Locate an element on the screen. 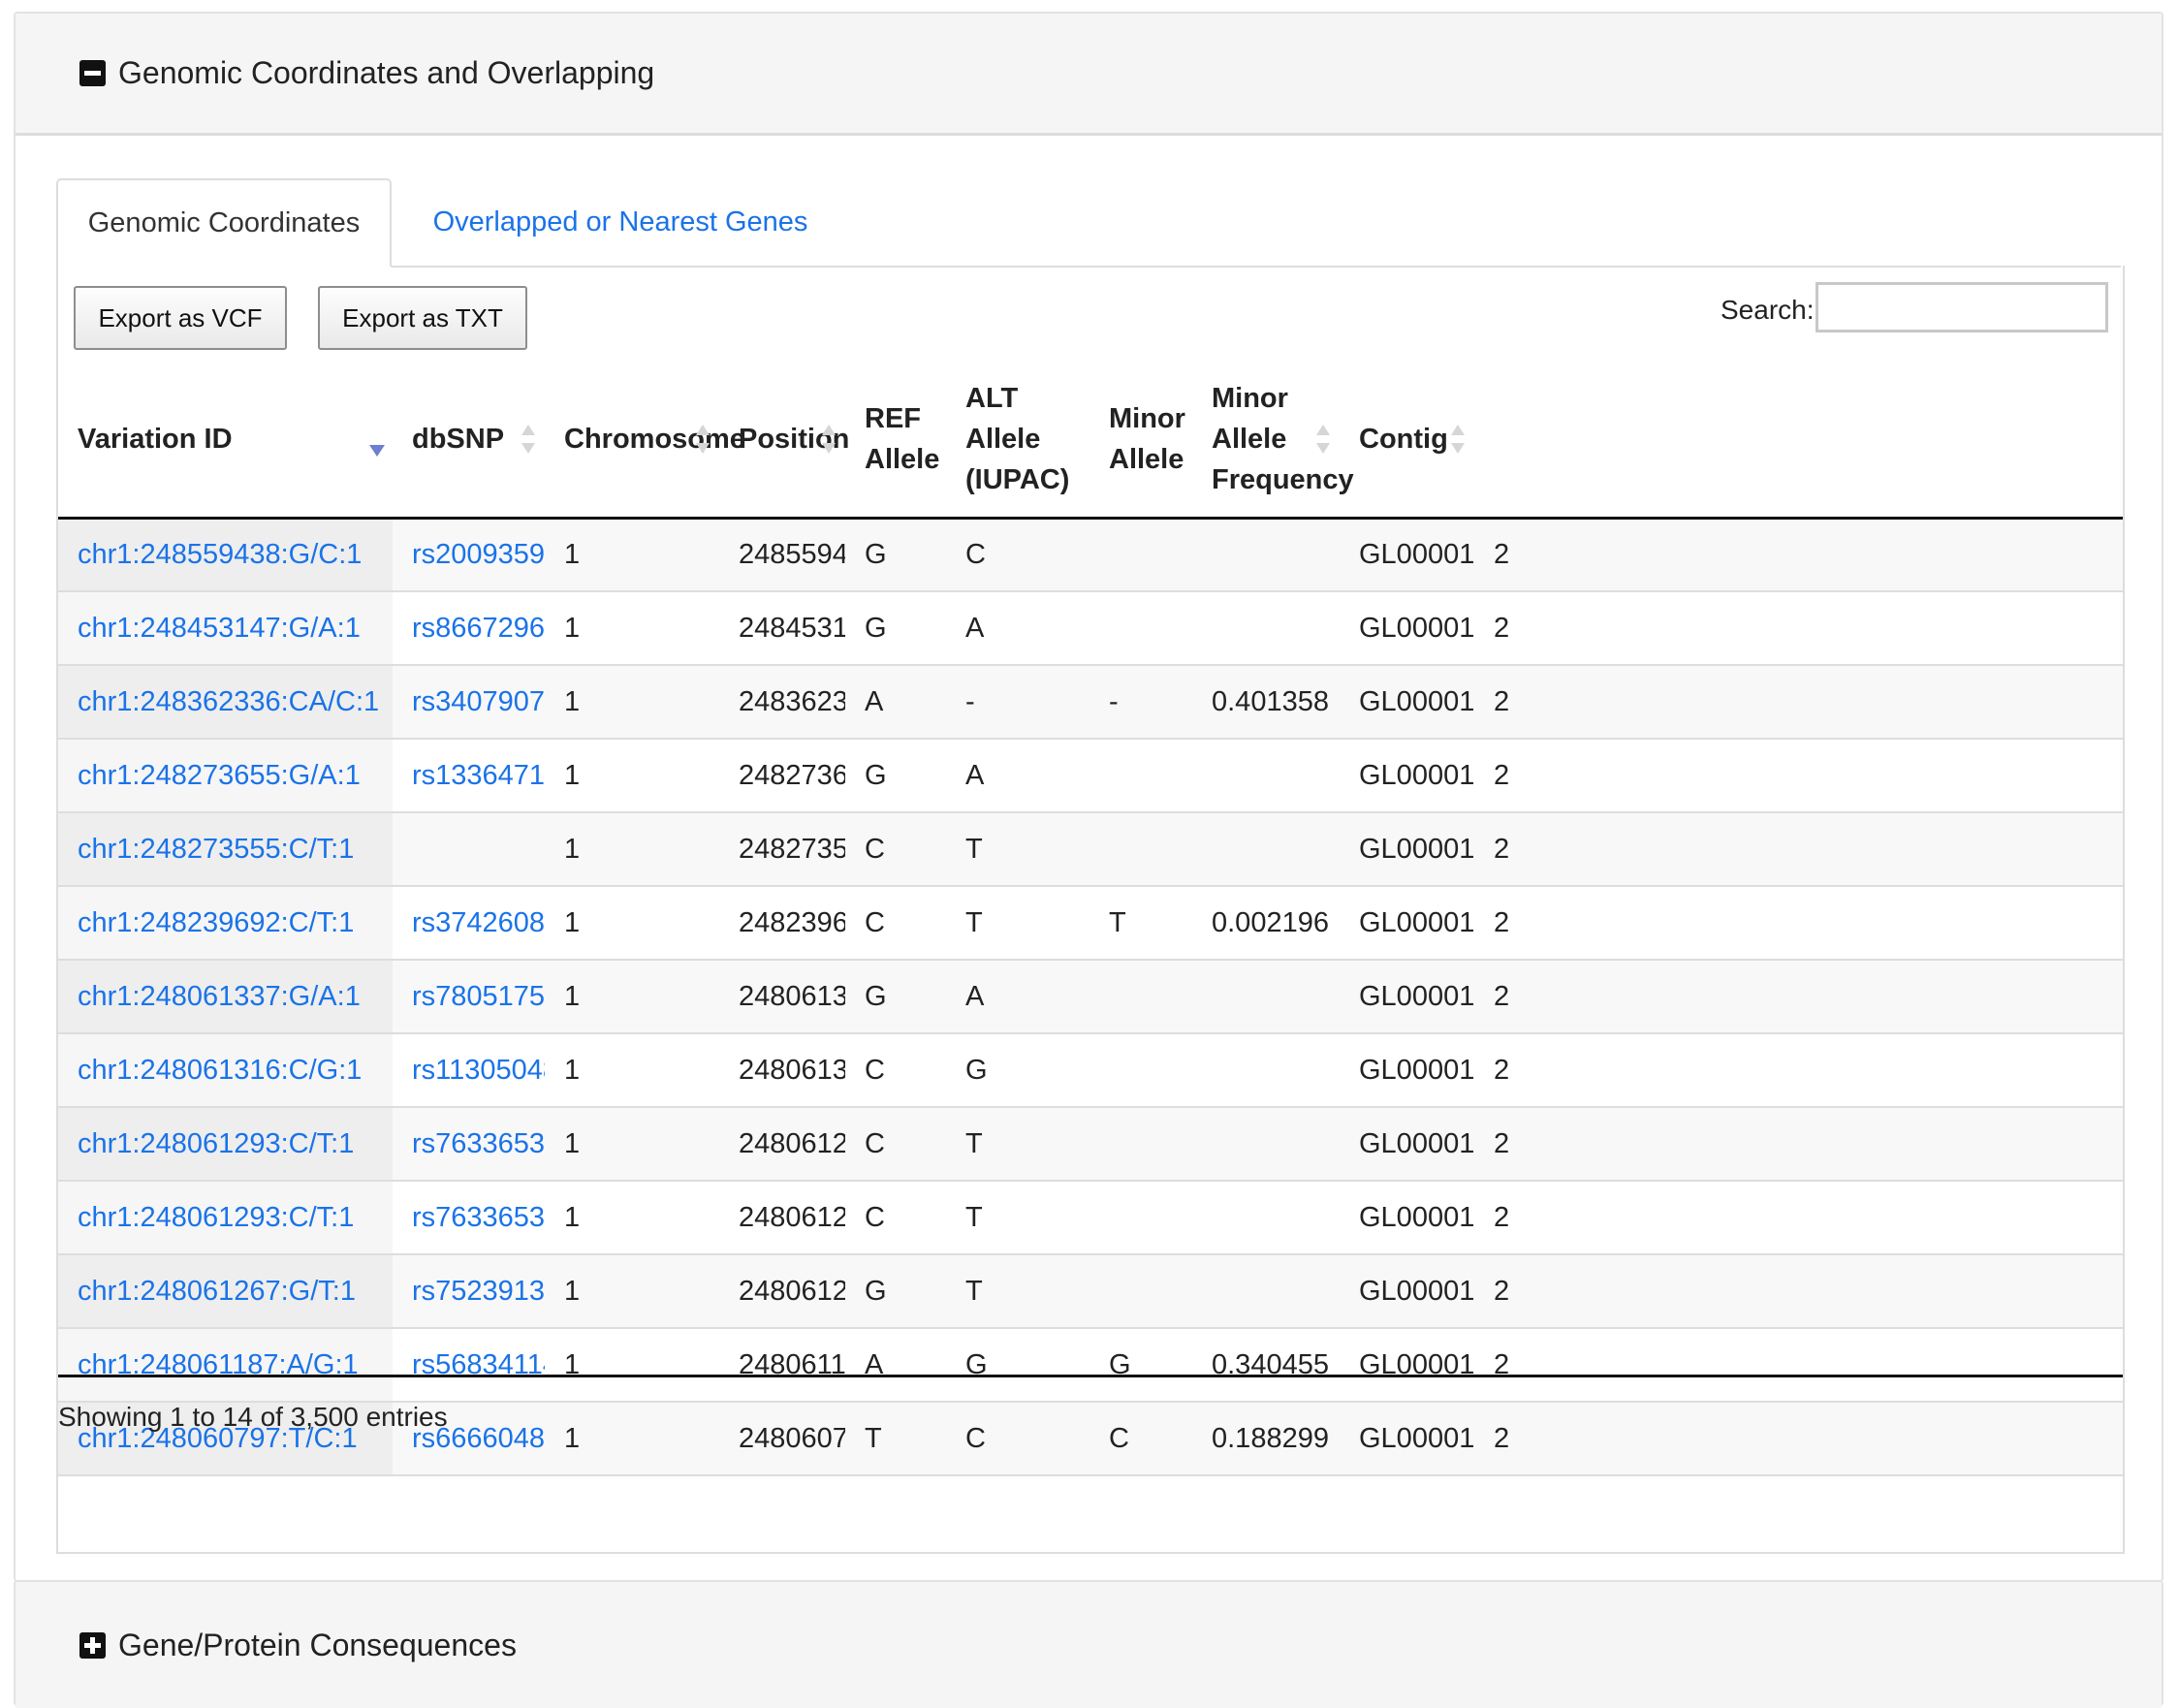  table-cell: rs1336471030 is located at coordinates (469, 776).